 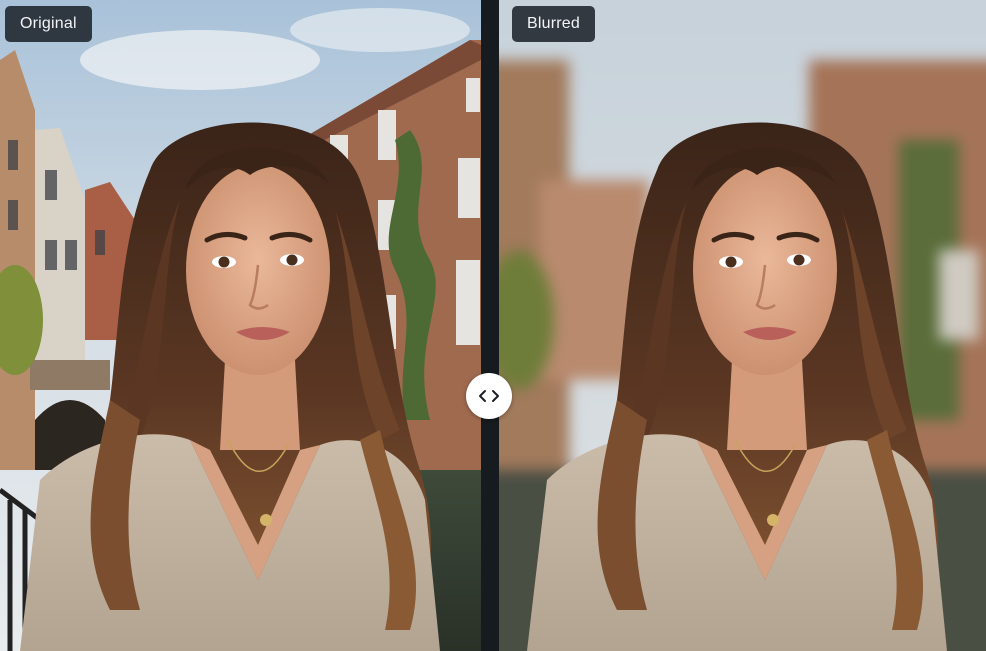 I want to click on original-label: Original, so click(x=48, y=24).